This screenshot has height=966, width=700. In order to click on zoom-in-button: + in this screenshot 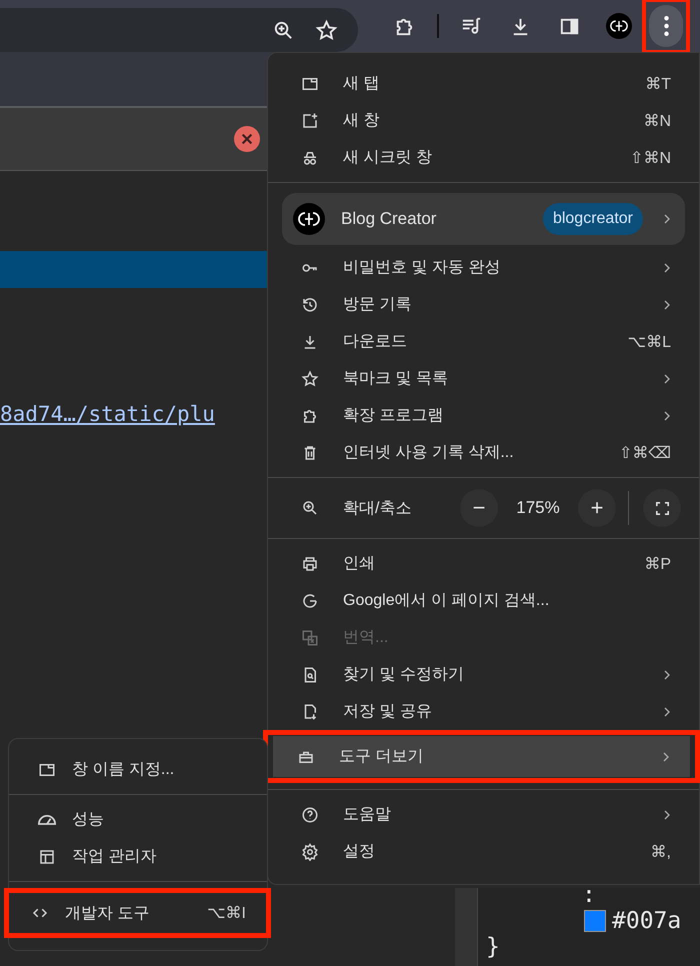, I will do `click(597, 508)`.